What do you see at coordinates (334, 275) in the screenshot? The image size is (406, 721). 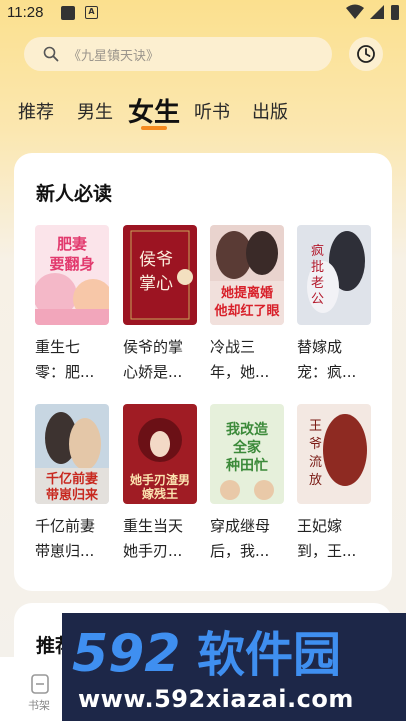 I see `book-cover: 疯 批 老 公` at bounding box center [334, 275].